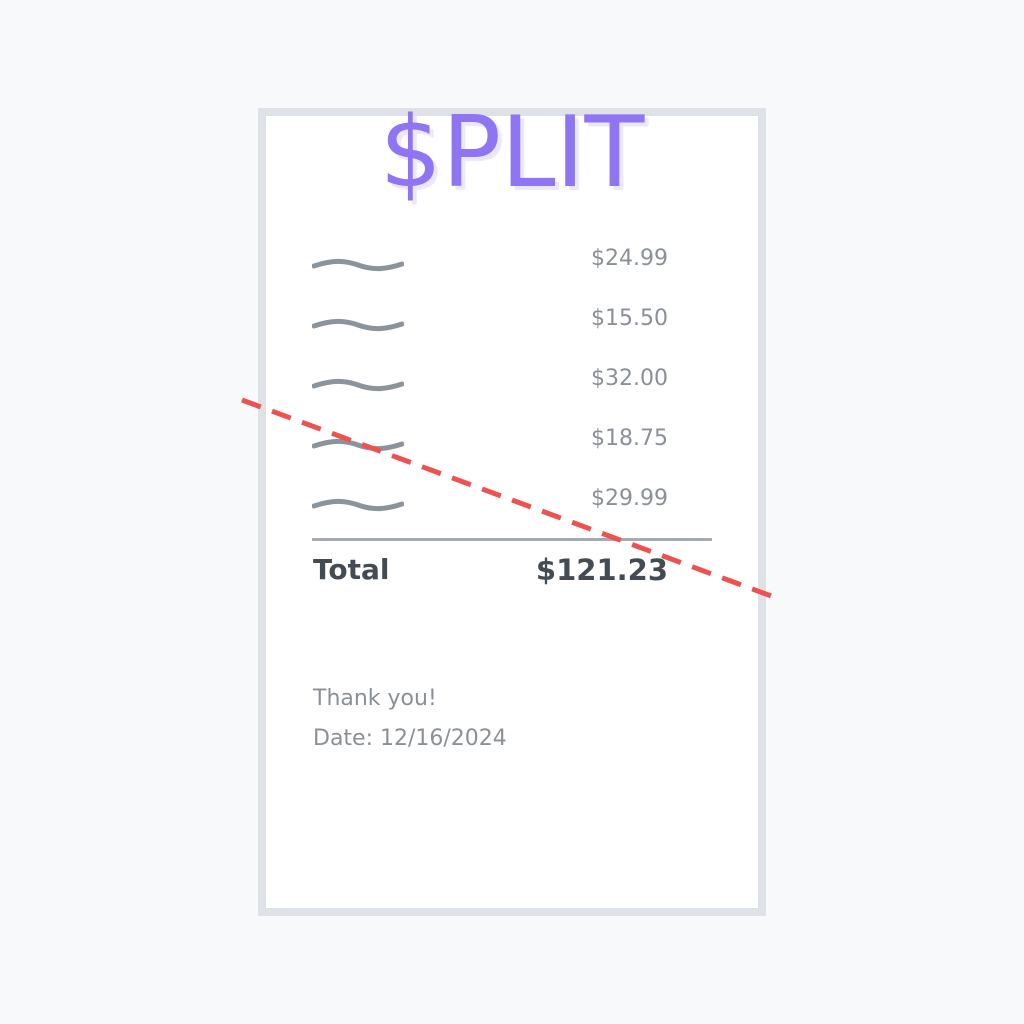  What do you see at coordinates (512, 539) in the screenshot?
I see `total-divider` at bounding box center [512, 539].